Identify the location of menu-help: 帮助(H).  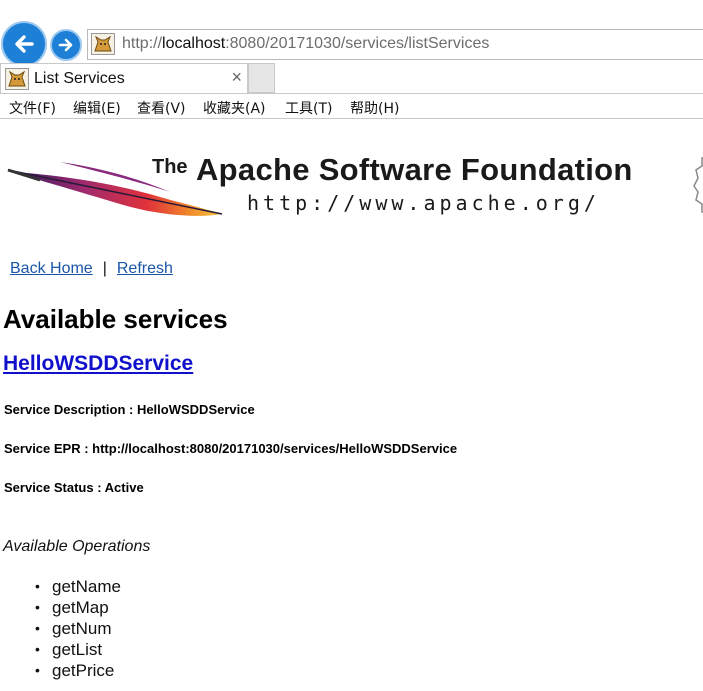
(374, 108).